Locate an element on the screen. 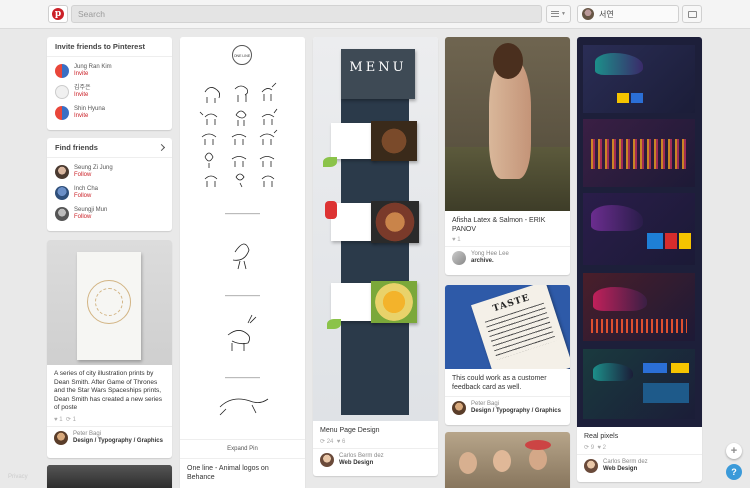 The height and width of the screenshot is (488, 750). likes-count: 2 is located at coordinates (604, 448).